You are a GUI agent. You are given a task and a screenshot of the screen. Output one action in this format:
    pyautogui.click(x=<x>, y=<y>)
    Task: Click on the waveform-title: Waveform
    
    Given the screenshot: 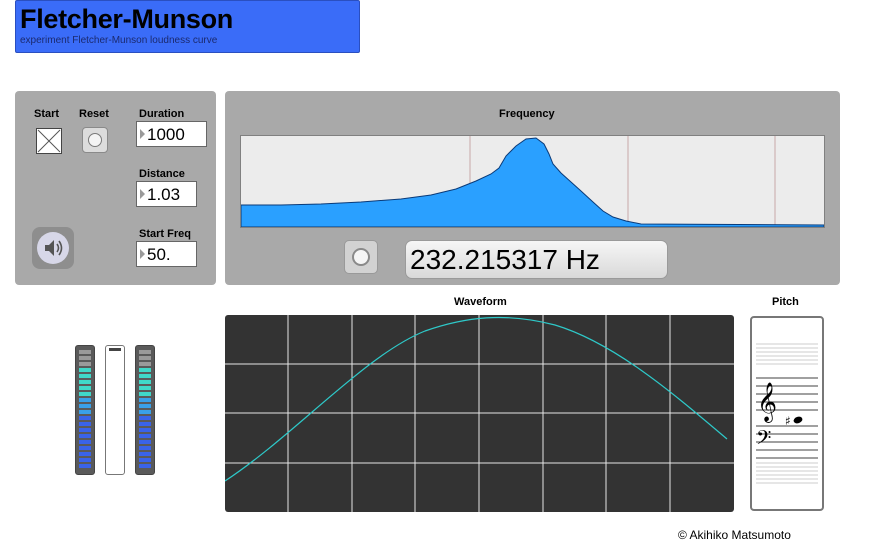 What is the action you would take?
    pyautogui.click(x=480, y=302)
    